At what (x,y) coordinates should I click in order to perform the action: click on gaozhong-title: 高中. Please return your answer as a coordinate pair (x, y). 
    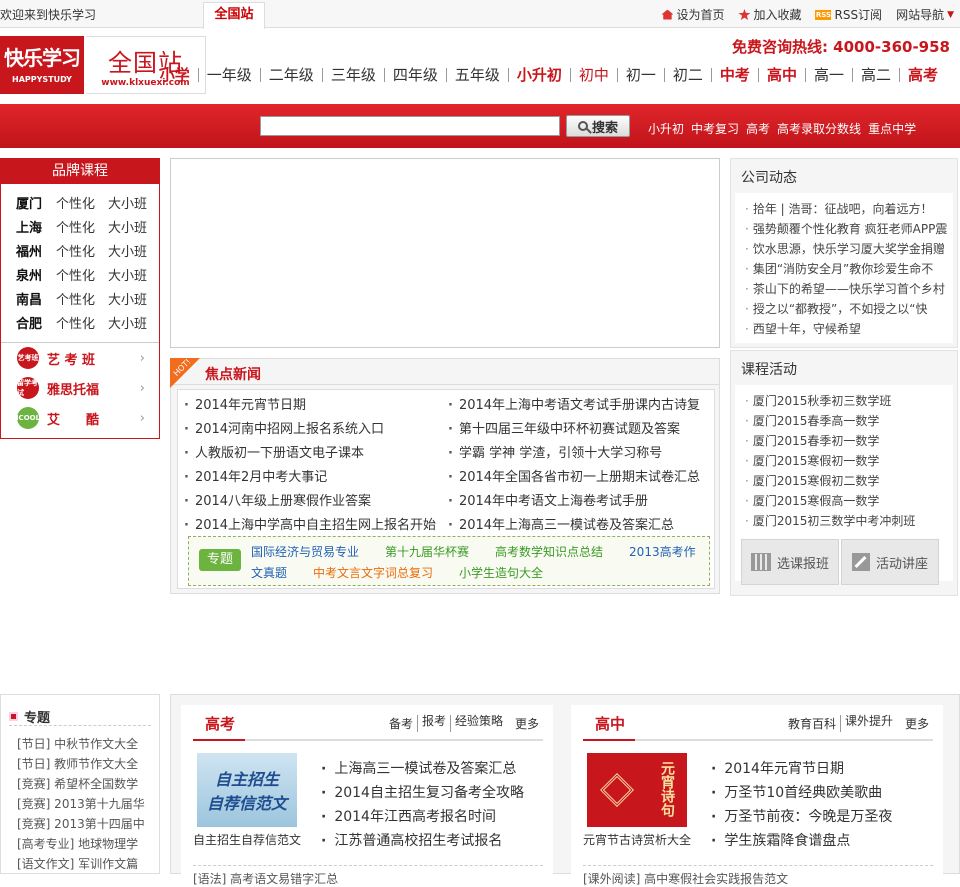
    Looking at the image, I should click on (610, 723).